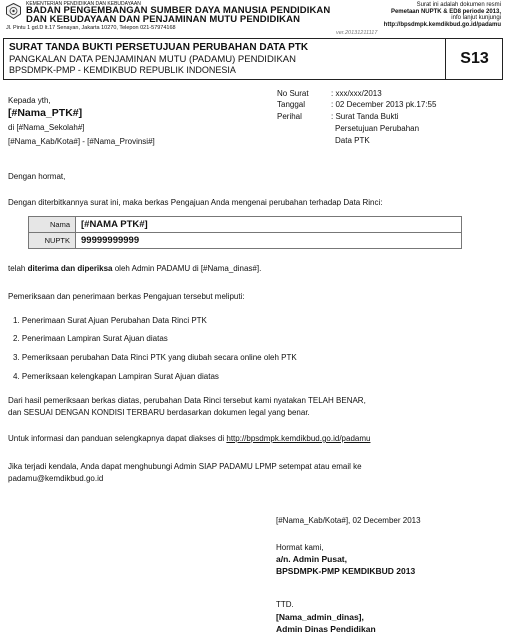  What do you see at coordinates (187, 268) in the screenshot?
I see `received-suffix: oleh Admin PADAMU di [#Nama_dinas#].` at bounding box center [187, 268].